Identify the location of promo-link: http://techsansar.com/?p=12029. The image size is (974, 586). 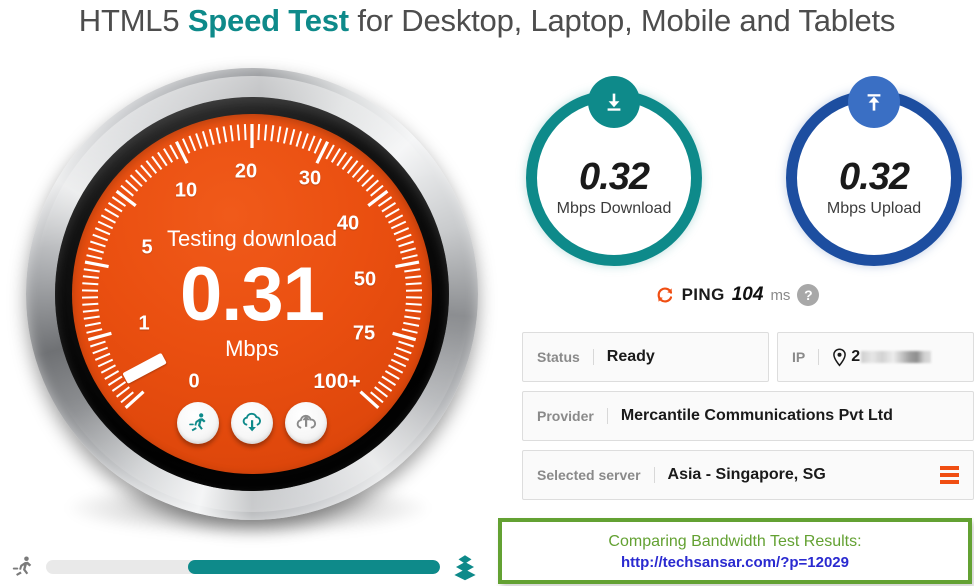
(735, 562).